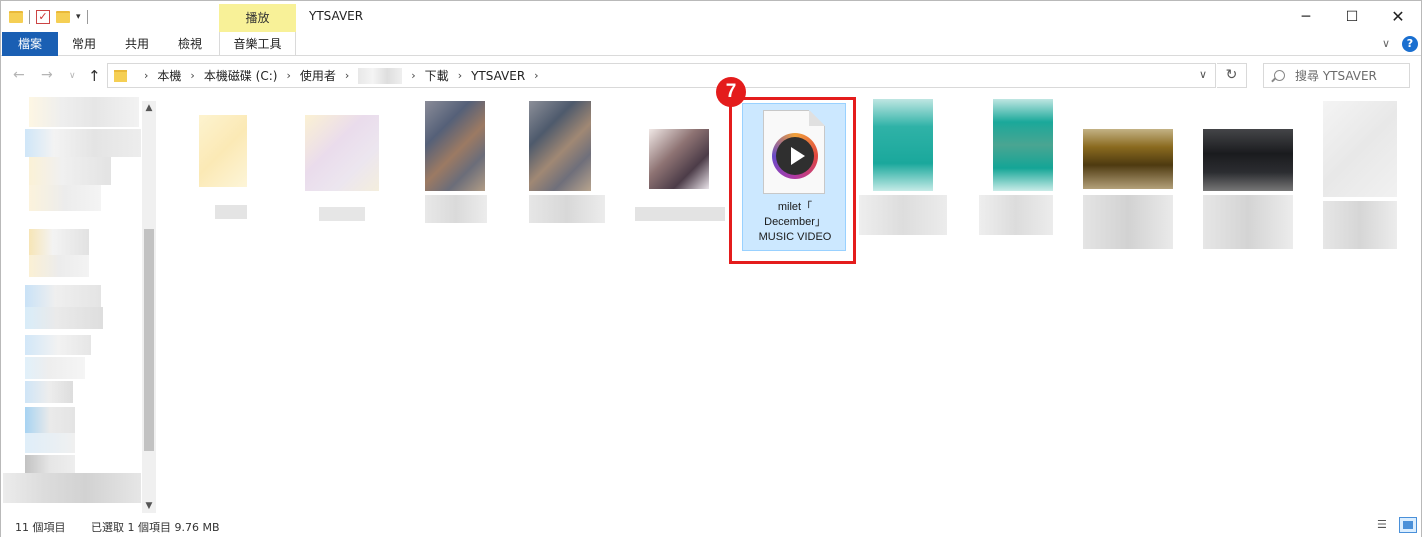 The width and height of the screenshot is (1422, 537). Describe the element at coordinates (1352, 17) in the screenshot. I see `maximize-button: ☐` at that location.